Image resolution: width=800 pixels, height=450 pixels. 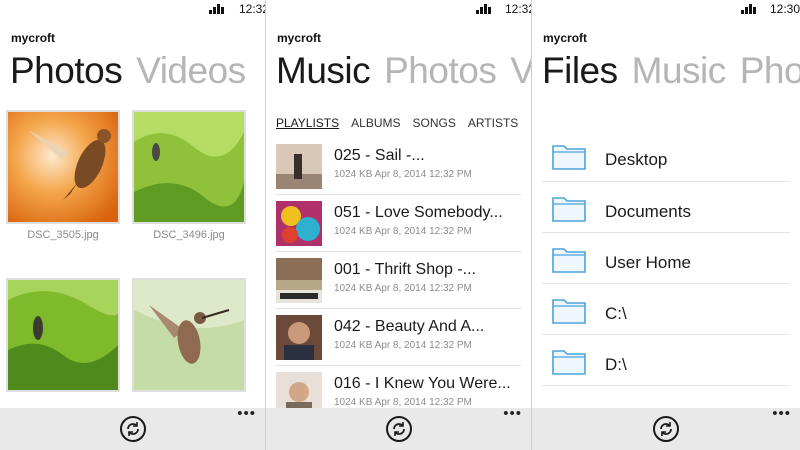 I want to click on folder-item: User Home, so click(x=666, y=258).